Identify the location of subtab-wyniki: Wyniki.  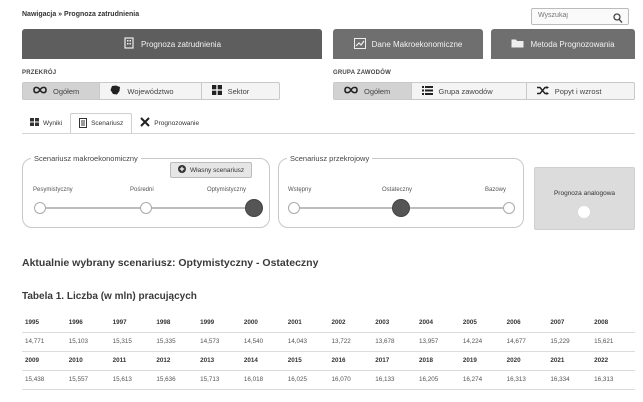
(46, 123).